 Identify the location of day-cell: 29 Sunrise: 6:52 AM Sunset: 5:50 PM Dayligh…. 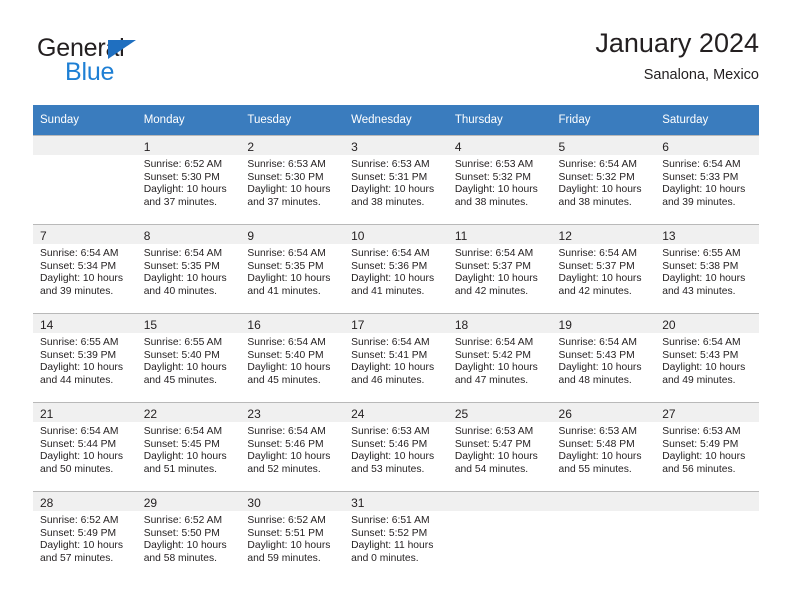
(188, 535).